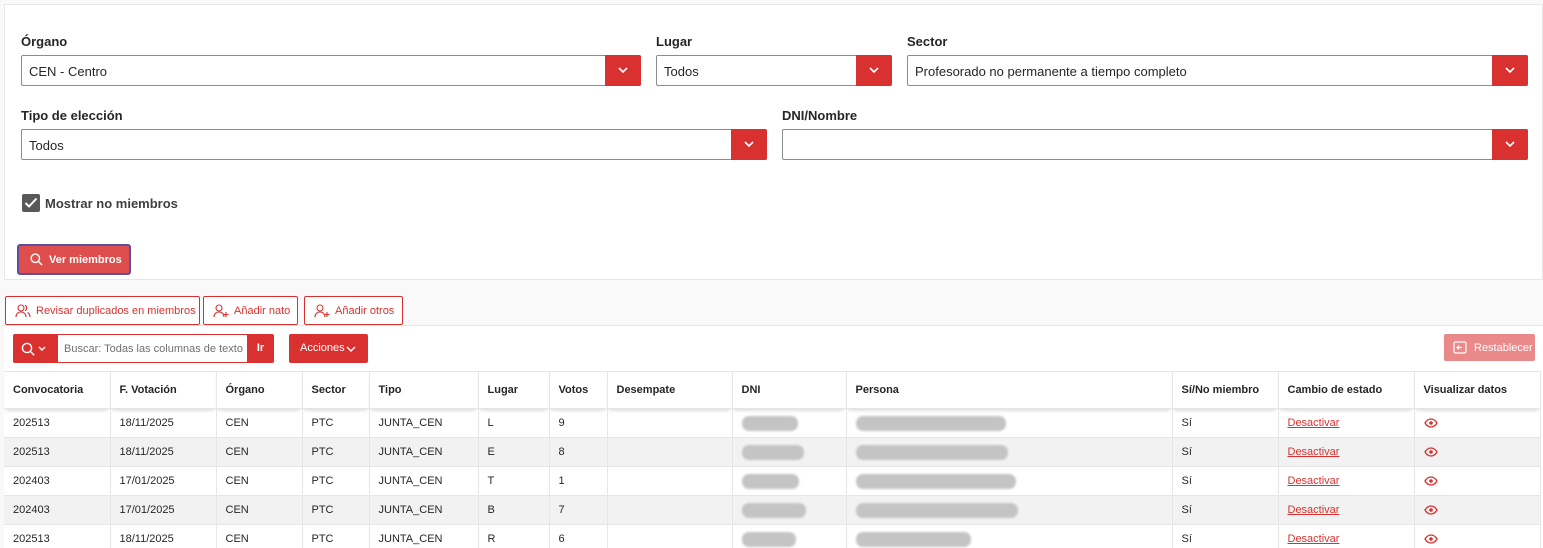 The height and width of the screenshot is (548, 1543). What do you see at coordinates (1477, 390) in the screenshot?
I see `col-visualizar-datos: Visualizar datos` at bounding box center [1477, 390].